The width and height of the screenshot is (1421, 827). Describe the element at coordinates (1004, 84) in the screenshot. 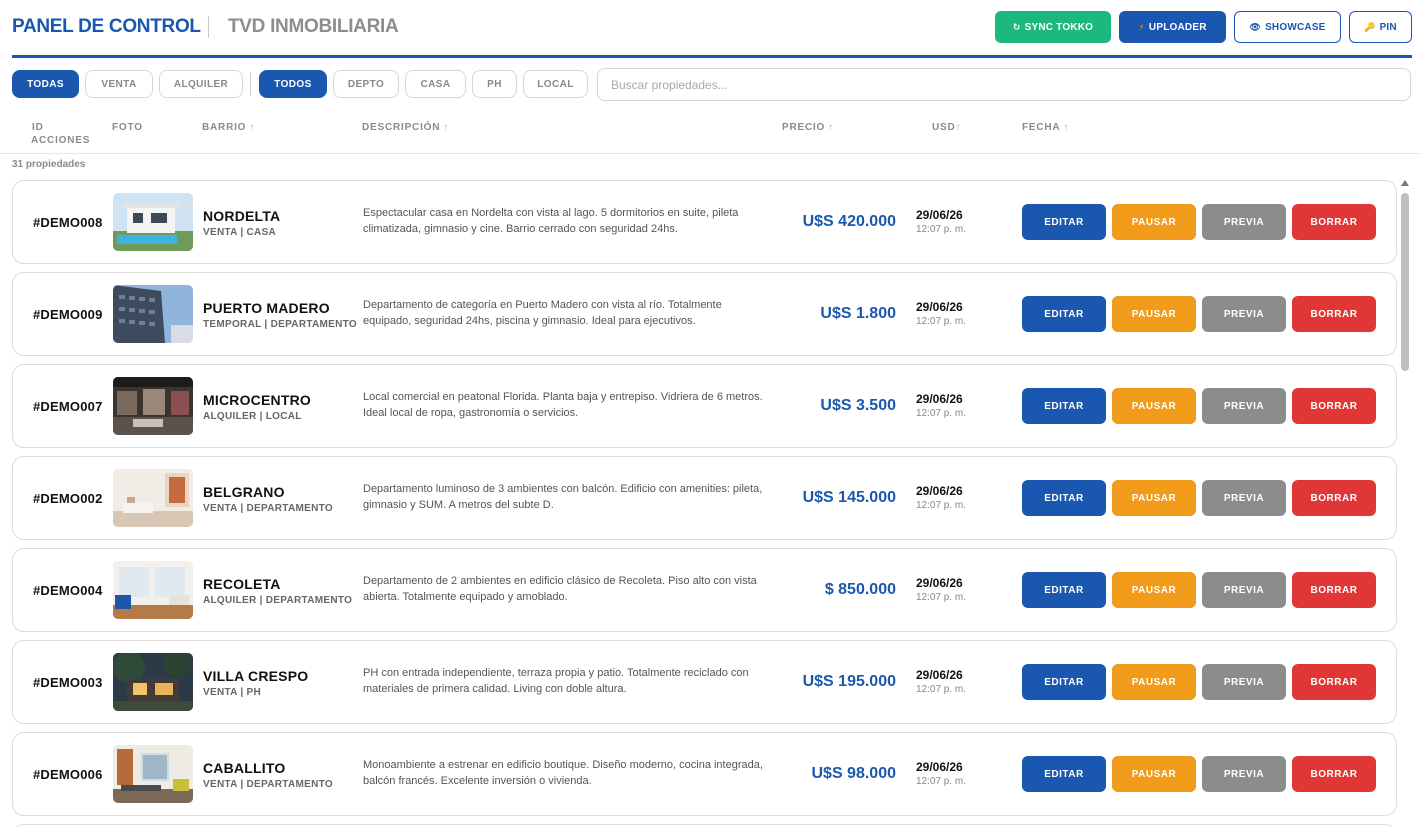

I see `search-input` at that location.